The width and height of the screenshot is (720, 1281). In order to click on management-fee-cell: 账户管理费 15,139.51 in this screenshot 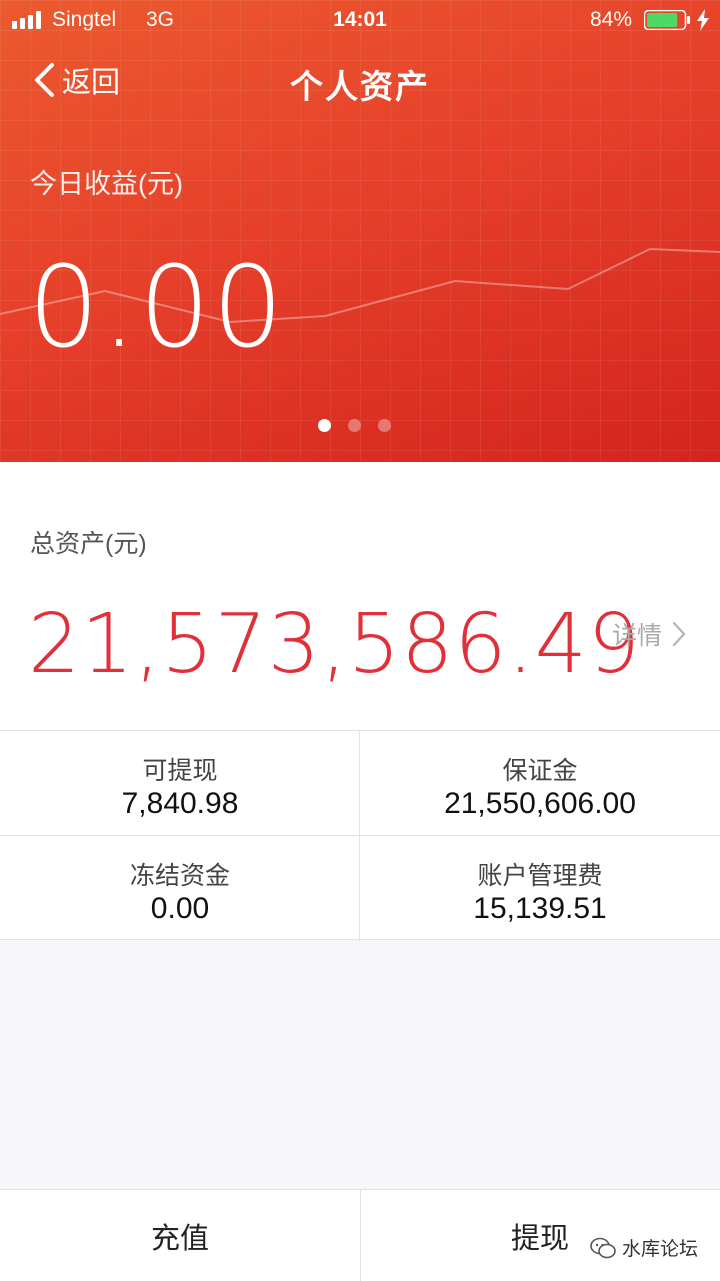, I will do `click(540, 888)`.